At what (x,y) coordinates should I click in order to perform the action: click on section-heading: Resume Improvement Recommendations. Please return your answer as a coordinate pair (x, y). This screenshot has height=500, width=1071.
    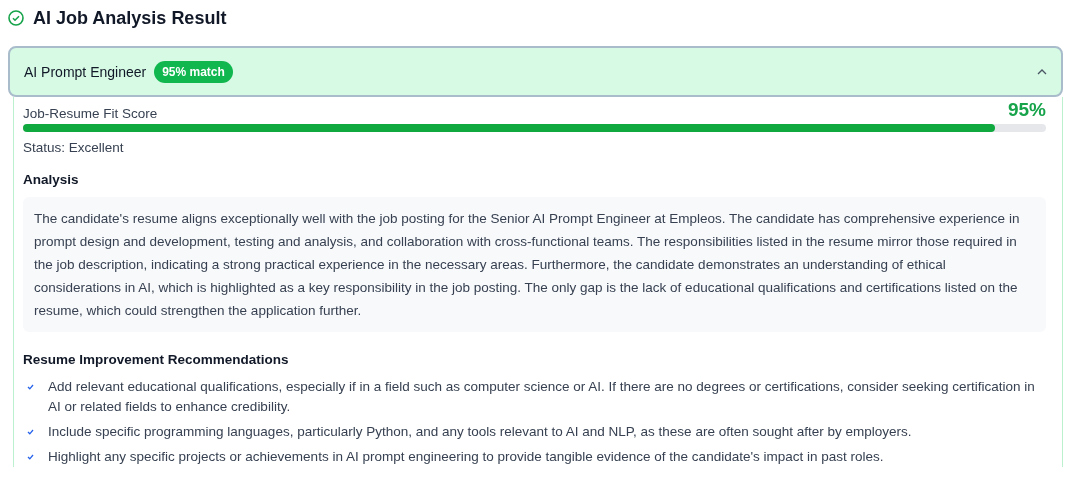
    Looking at the image, I should click on (156, 359).